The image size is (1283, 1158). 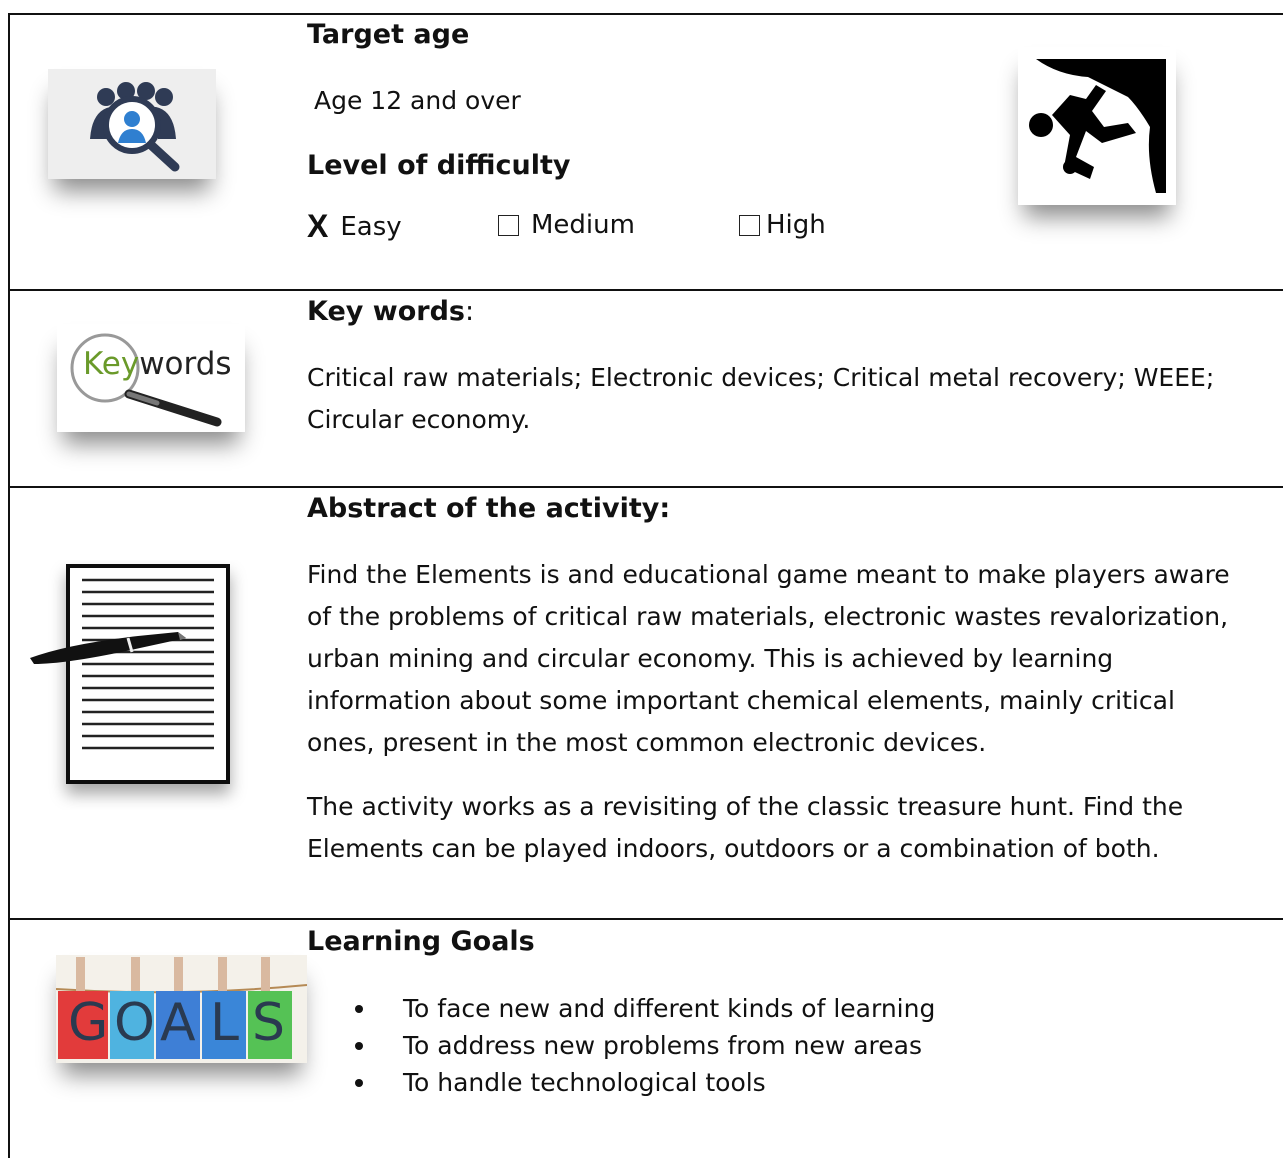 I want to click on goals-cards-icon: G O A L S, so click(x=181, y=1009).